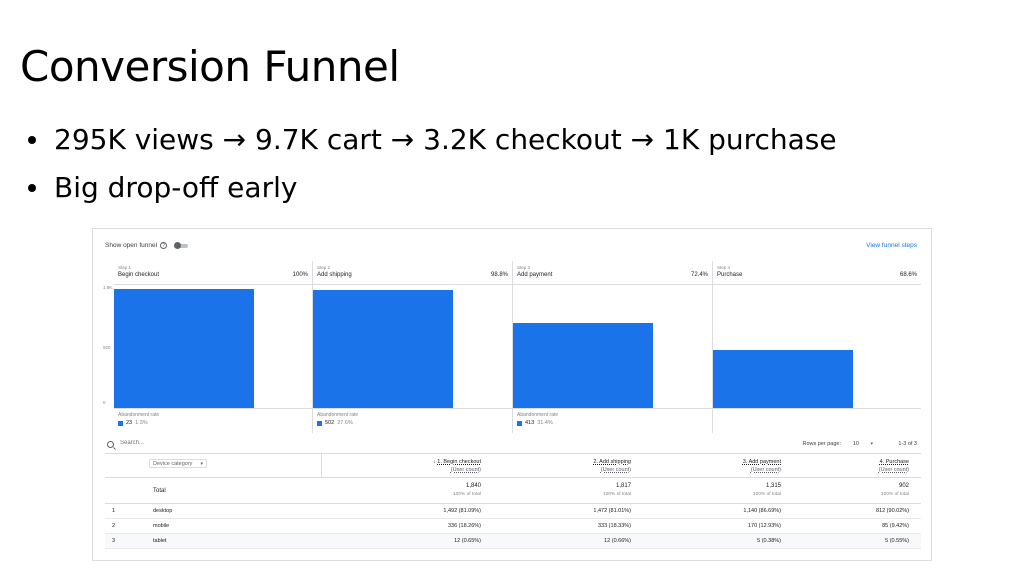 Image resolution: width=1023 pixels, height=575 pixels. Describe the element at coordinates (891, 245) in the screenshot. I see `view-funnel-steps-link: View funnel steps` at that location.